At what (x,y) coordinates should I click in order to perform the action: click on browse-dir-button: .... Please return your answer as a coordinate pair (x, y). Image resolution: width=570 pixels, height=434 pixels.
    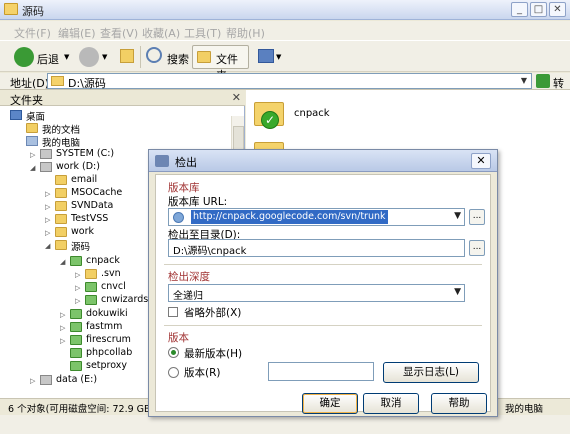
    Looking at the image, I should click on (477, 248).